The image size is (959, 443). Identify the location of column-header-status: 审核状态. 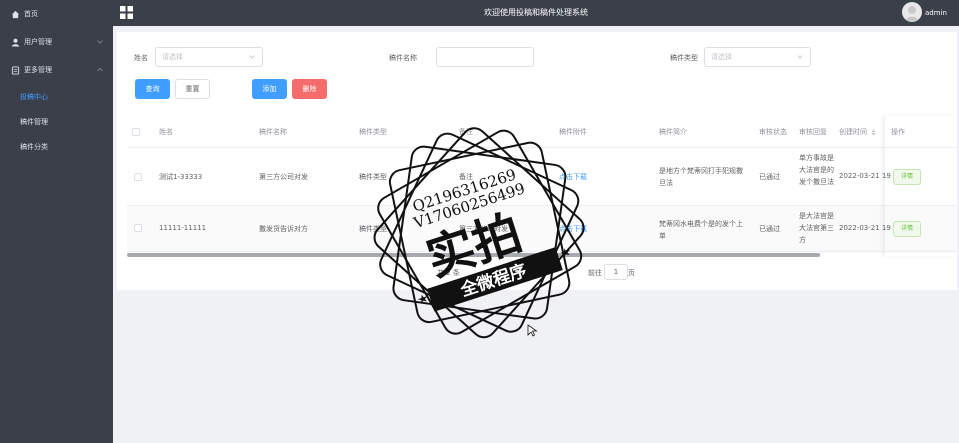
(773, 132).